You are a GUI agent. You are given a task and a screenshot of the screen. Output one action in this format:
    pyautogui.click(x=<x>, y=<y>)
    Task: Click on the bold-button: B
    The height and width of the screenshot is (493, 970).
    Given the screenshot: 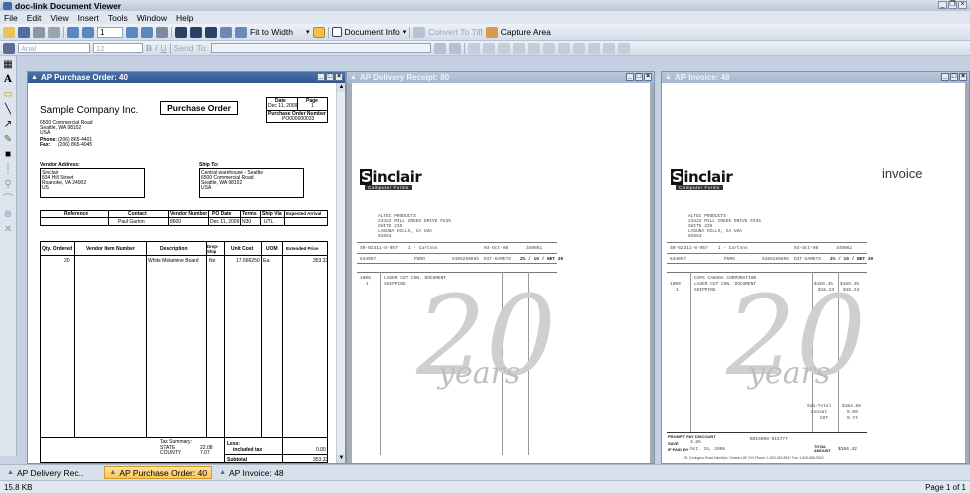 What is the action you would take?
    pyautogui.click(x=149, y=48)
    